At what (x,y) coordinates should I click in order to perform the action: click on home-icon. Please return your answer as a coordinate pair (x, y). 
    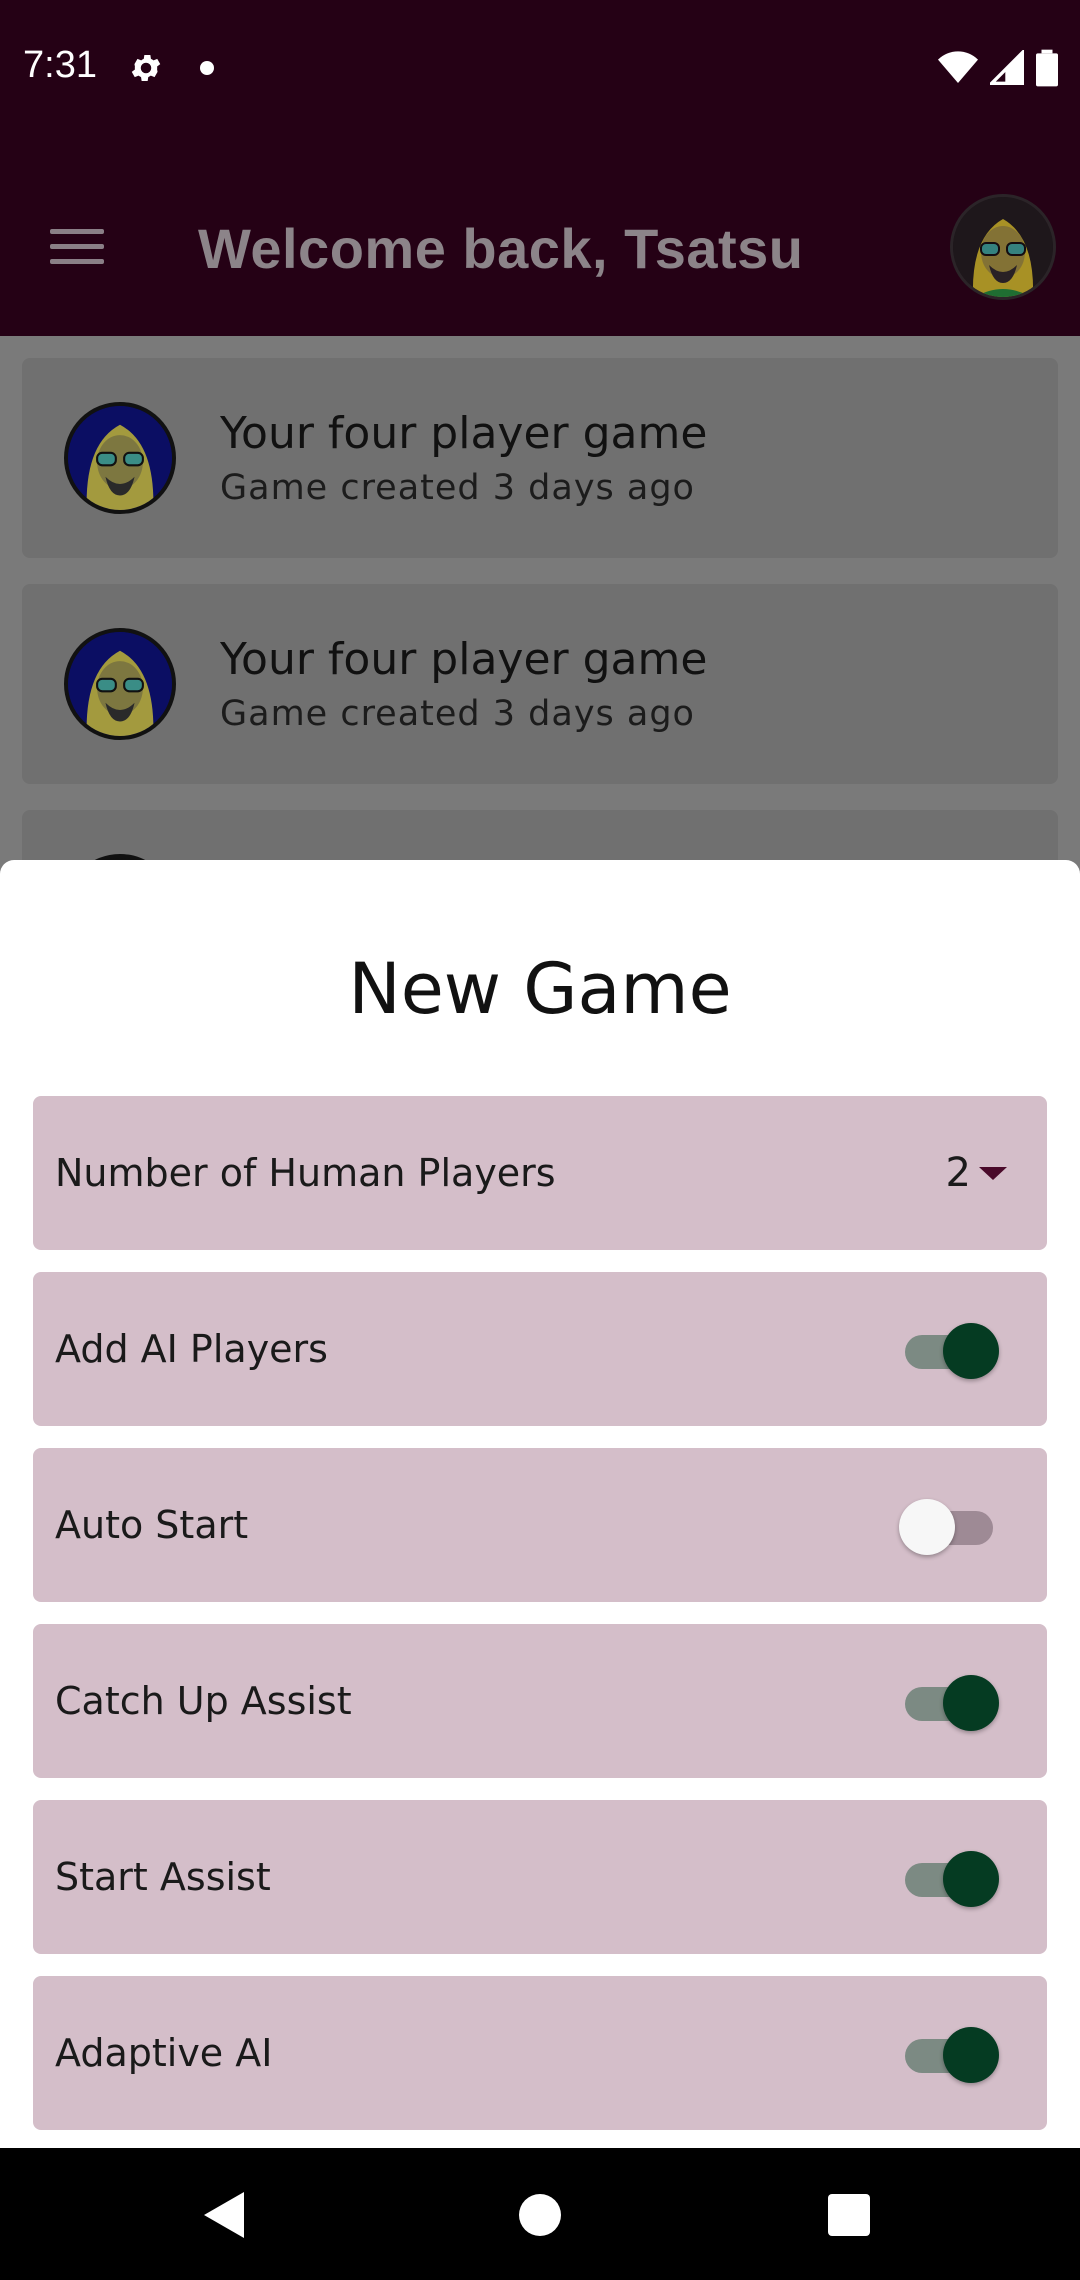
    Looking at the image, I should click on (540, 2215).